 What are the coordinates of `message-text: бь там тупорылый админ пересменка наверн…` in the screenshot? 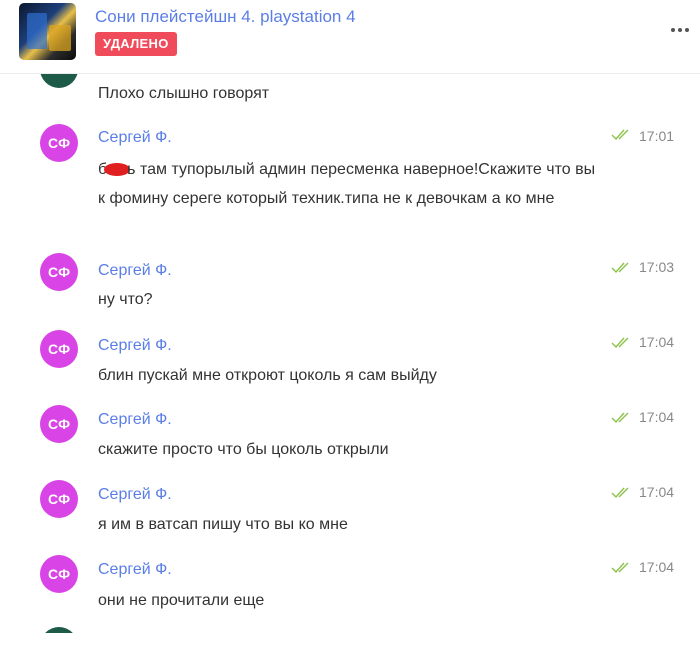 It's located at (350, 184).